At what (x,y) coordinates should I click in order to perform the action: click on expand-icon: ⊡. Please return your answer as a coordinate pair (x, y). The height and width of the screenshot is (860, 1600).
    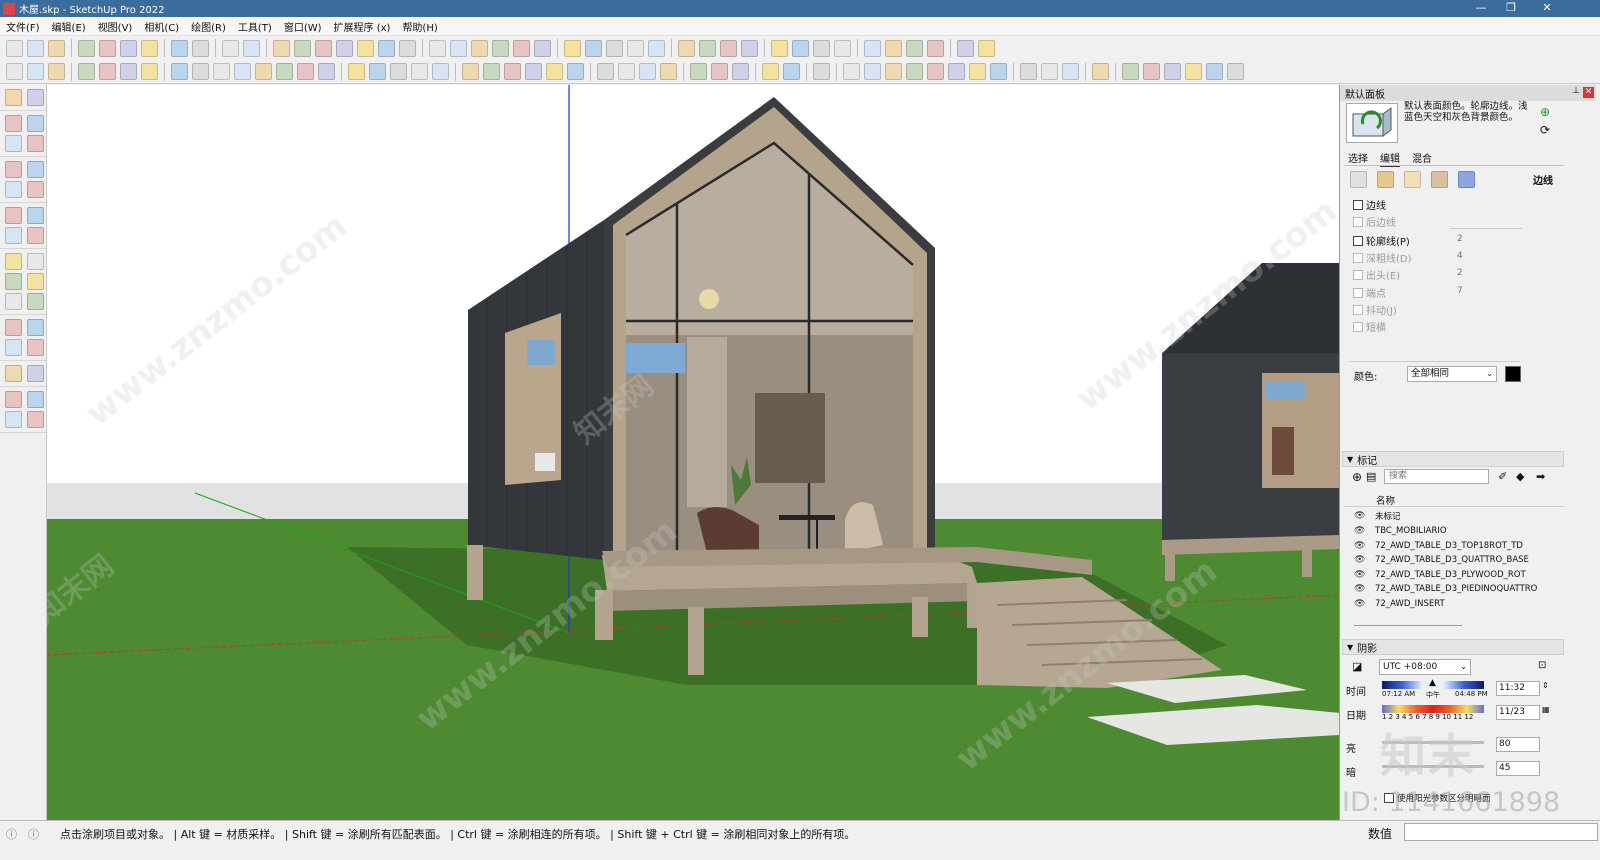
    Looking at the image, I should click on (1542, 665).